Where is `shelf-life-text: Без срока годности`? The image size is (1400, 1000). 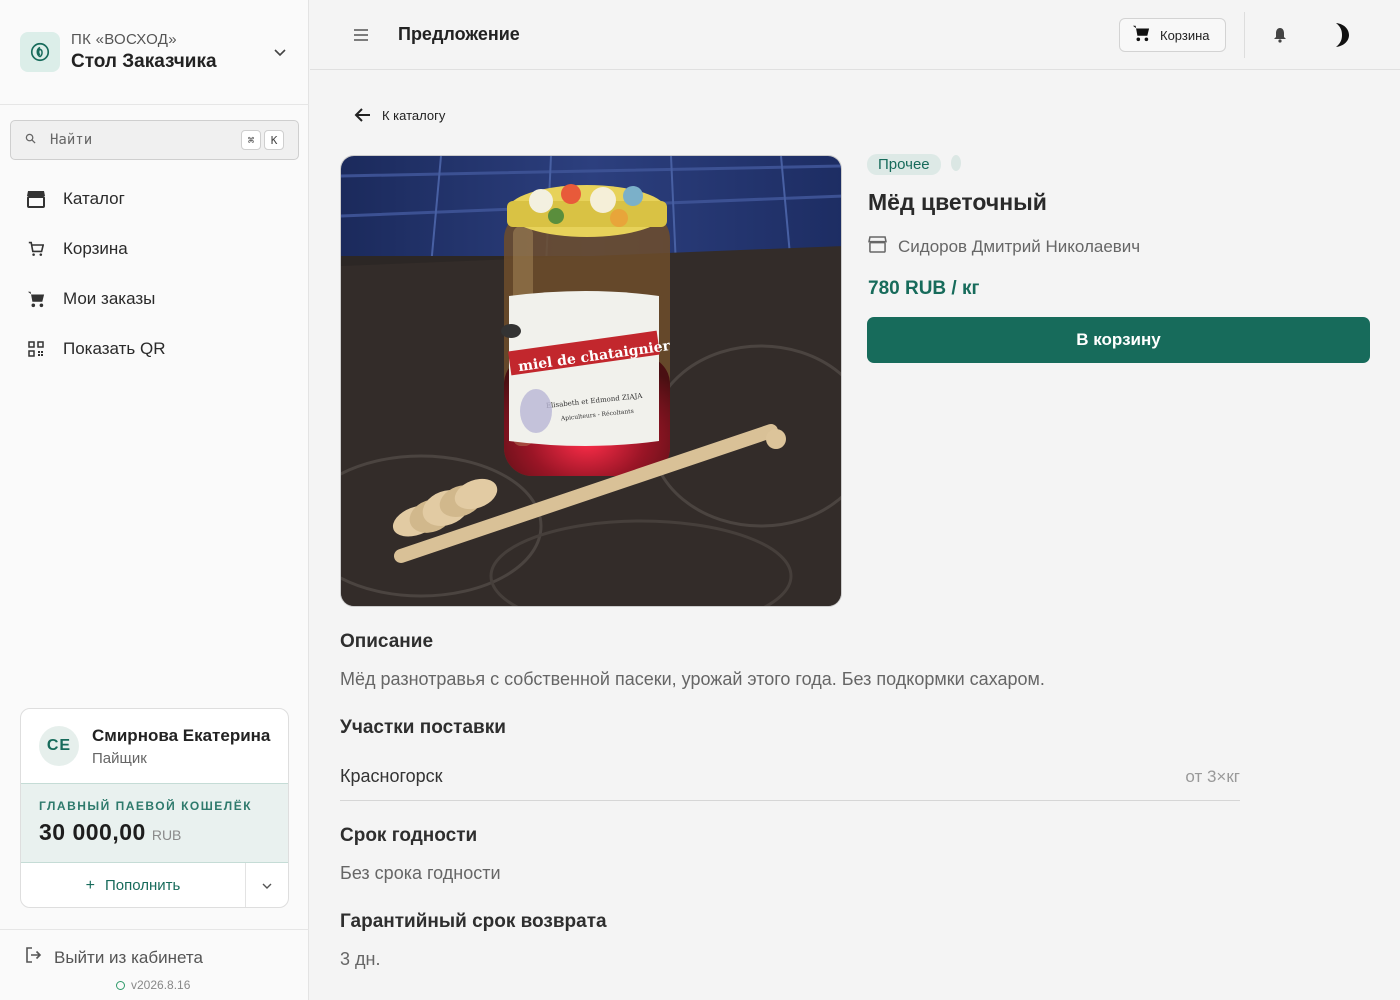 shelf-life-text: Без срока годности is located at coordinates (420, 873).